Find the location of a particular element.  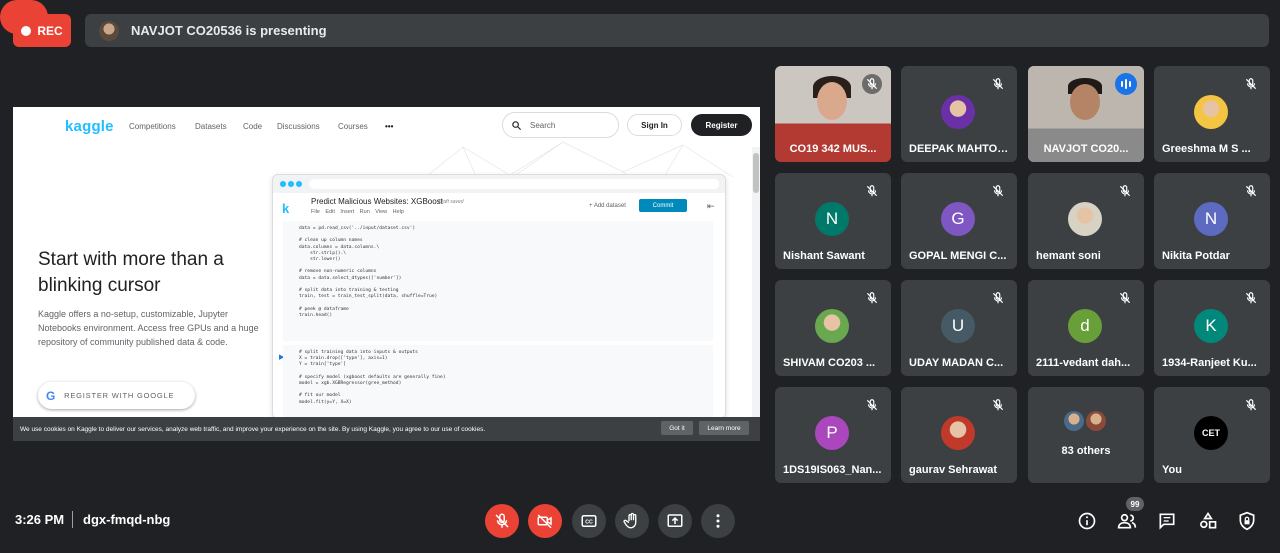

present-icon is located at coordinates (675, 520).